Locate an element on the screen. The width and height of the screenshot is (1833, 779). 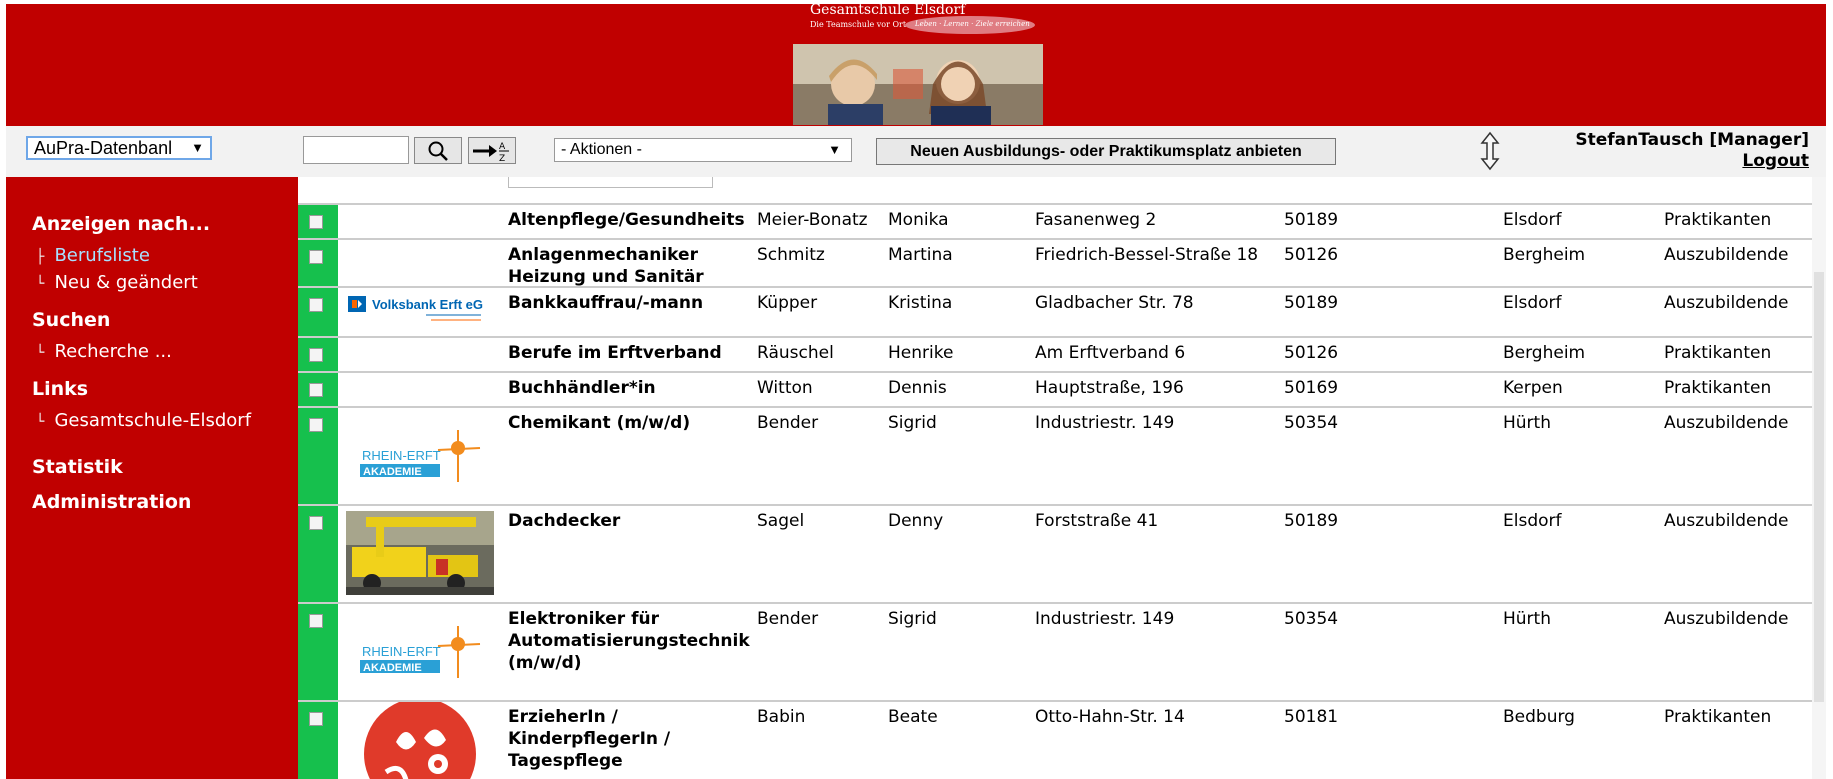
database-select-value: AuPra-Datenbanl is located at coordinates (103, 148).